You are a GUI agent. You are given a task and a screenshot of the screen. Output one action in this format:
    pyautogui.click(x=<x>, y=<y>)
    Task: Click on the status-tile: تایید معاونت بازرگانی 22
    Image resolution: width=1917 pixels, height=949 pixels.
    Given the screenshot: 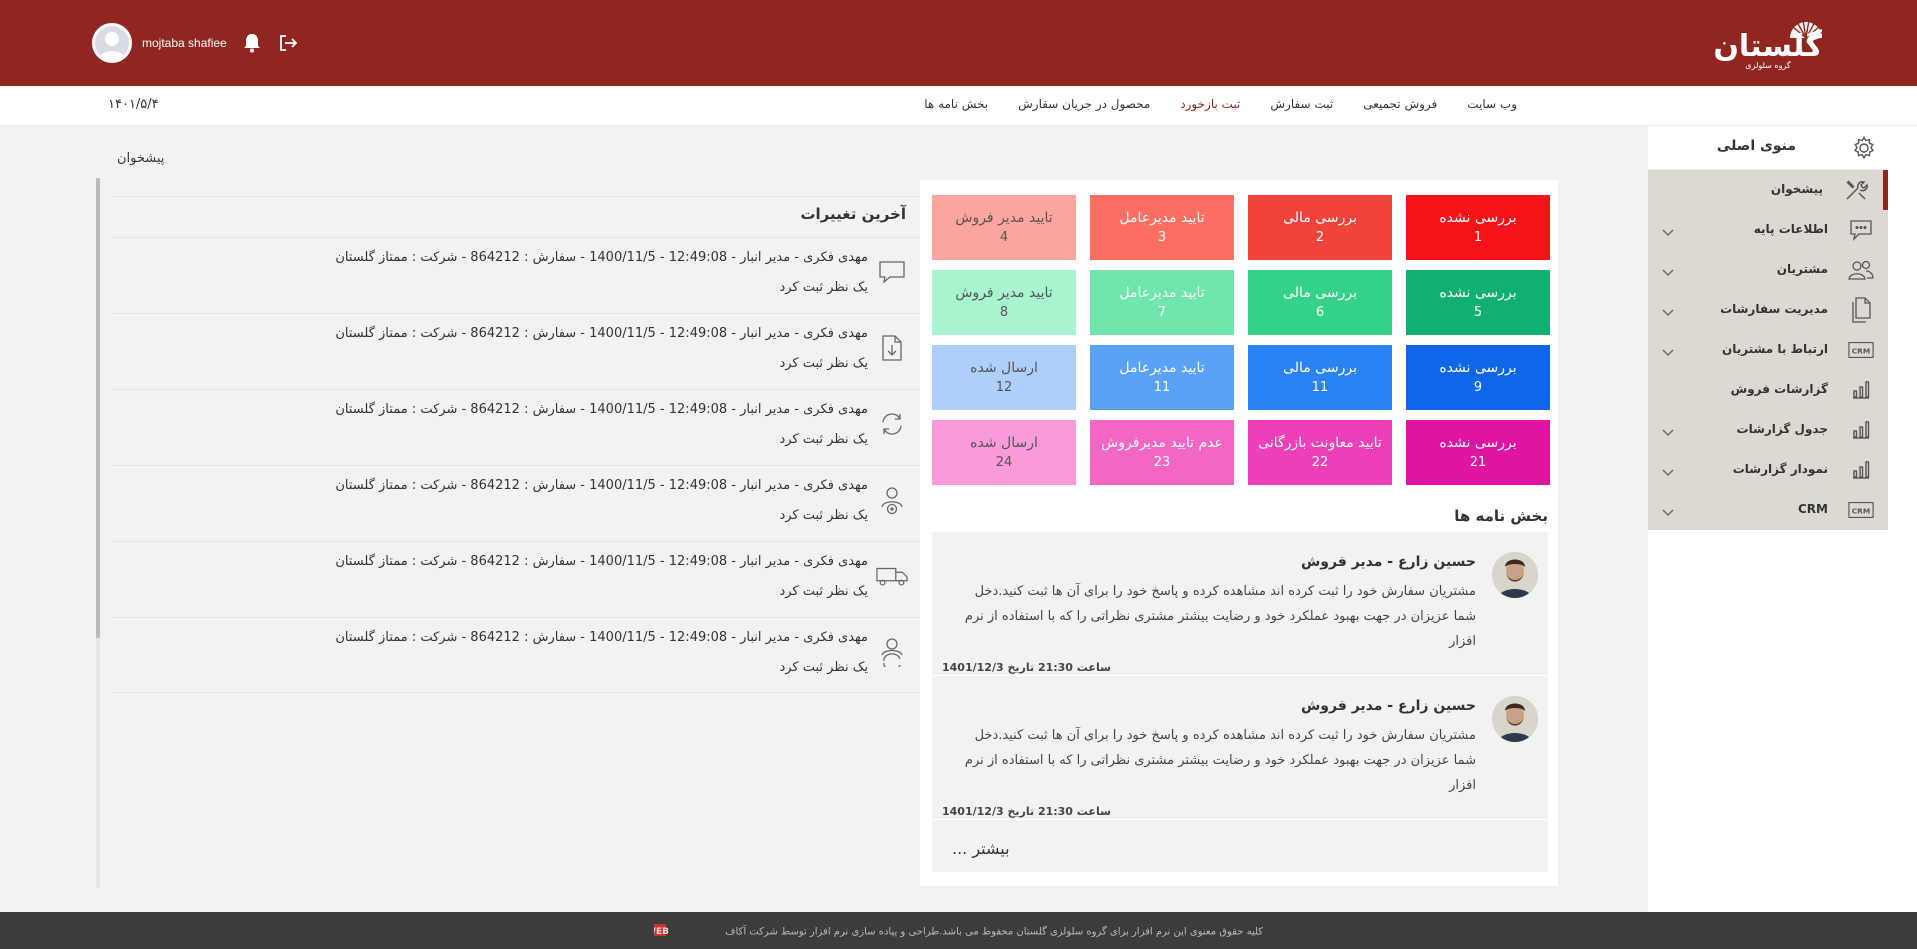 What is the action you would take?
    pyautogui.click(x=1320, y=452)
    